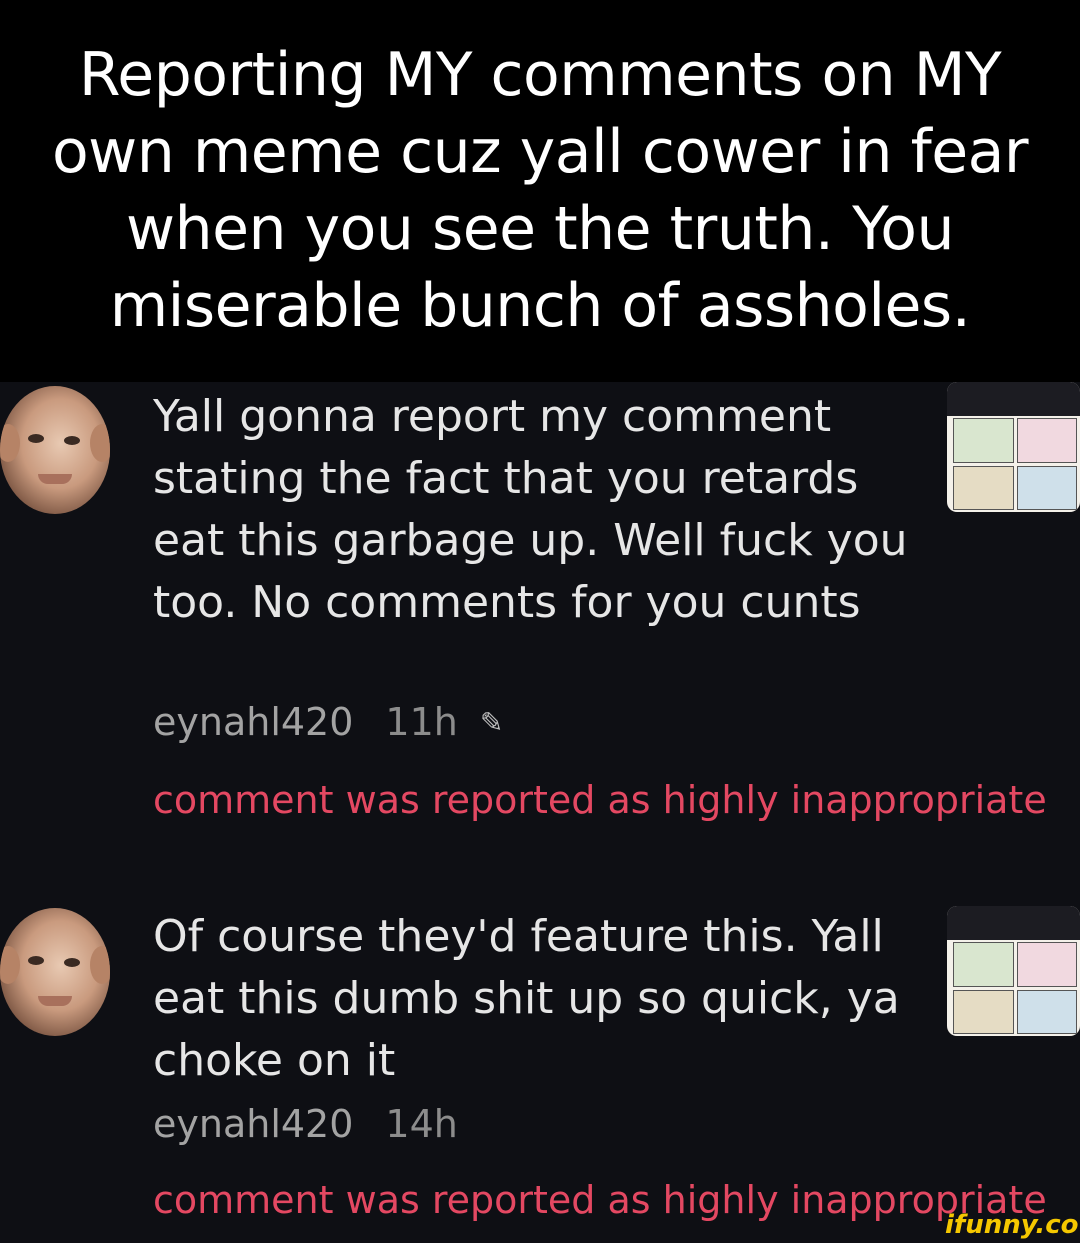 The image size is (1080, 1243). What do you see at coordinates (1012, 1225) in the screenshot?
I see `ifunny-watermark: ifunny.co` at bounding box center [1012, 1225].